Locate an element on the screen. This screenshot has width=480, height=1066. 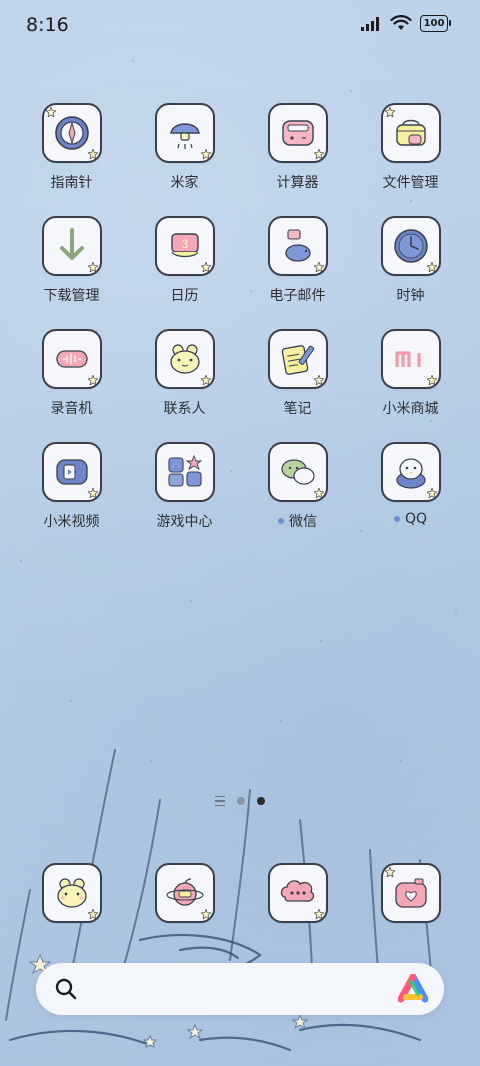
app-file-manager: 文件管理 is located at coordinates (410, 159).